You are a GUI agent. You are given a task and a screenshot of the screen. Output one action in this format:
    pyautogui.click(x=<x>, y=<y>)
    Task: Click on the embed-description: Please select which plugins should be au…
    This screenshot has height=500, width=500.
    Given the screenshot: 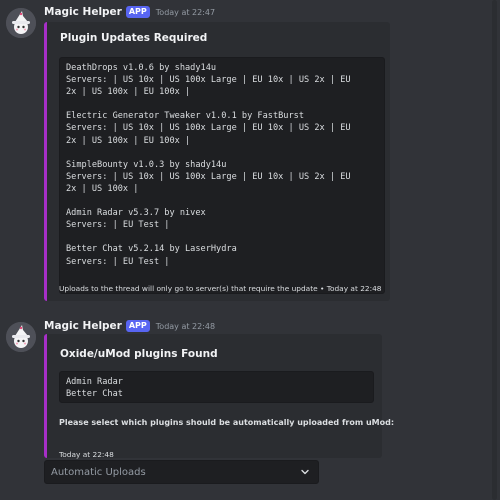 What is the action you would take?
    pyautogui.click(x=227, y=422)
    